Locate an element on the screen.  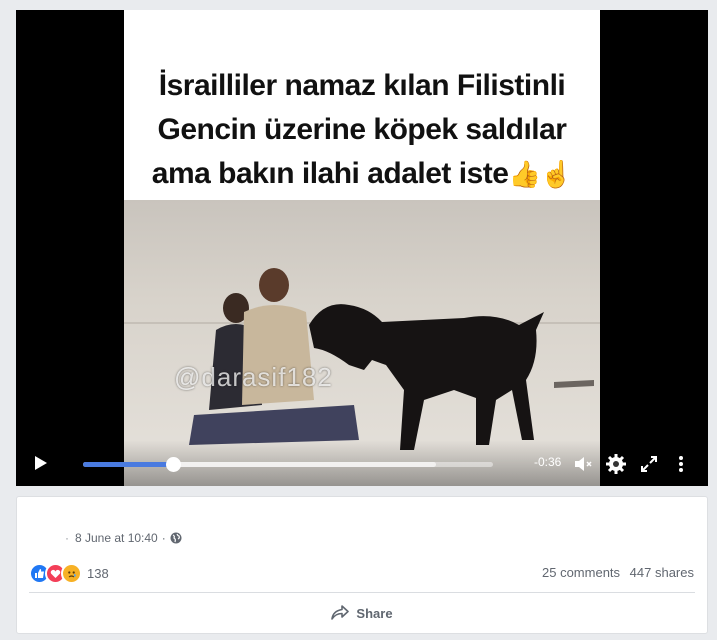
share-icon is located at coordinates (340, 612).